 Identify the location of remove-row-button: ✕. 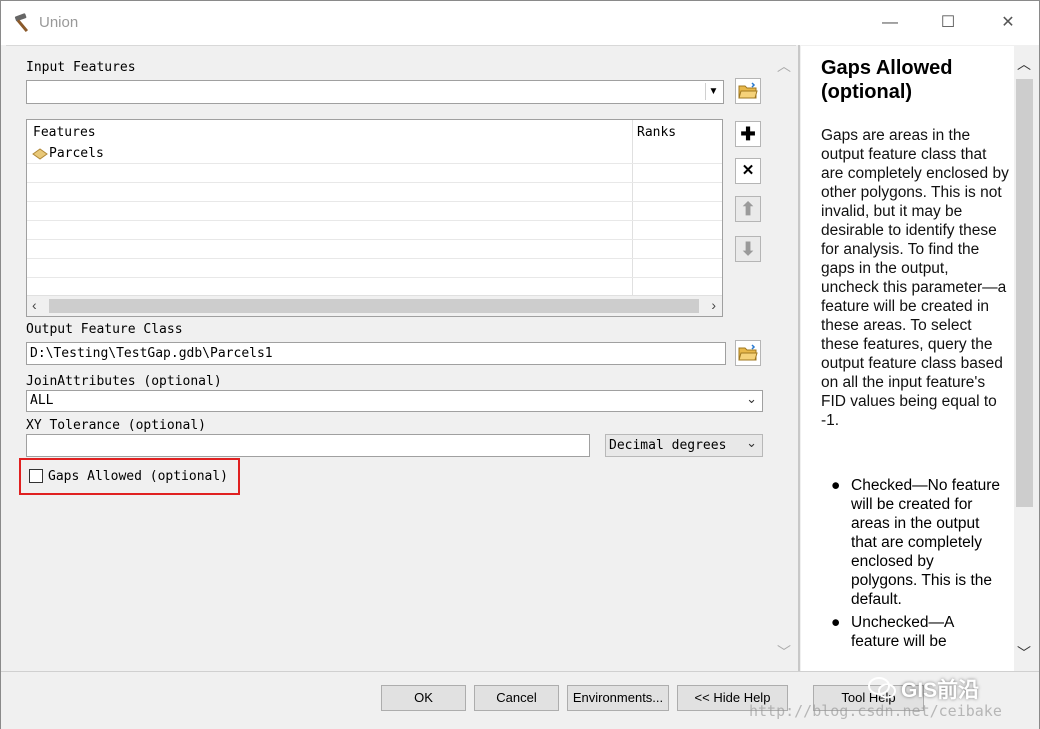
(748, 171).